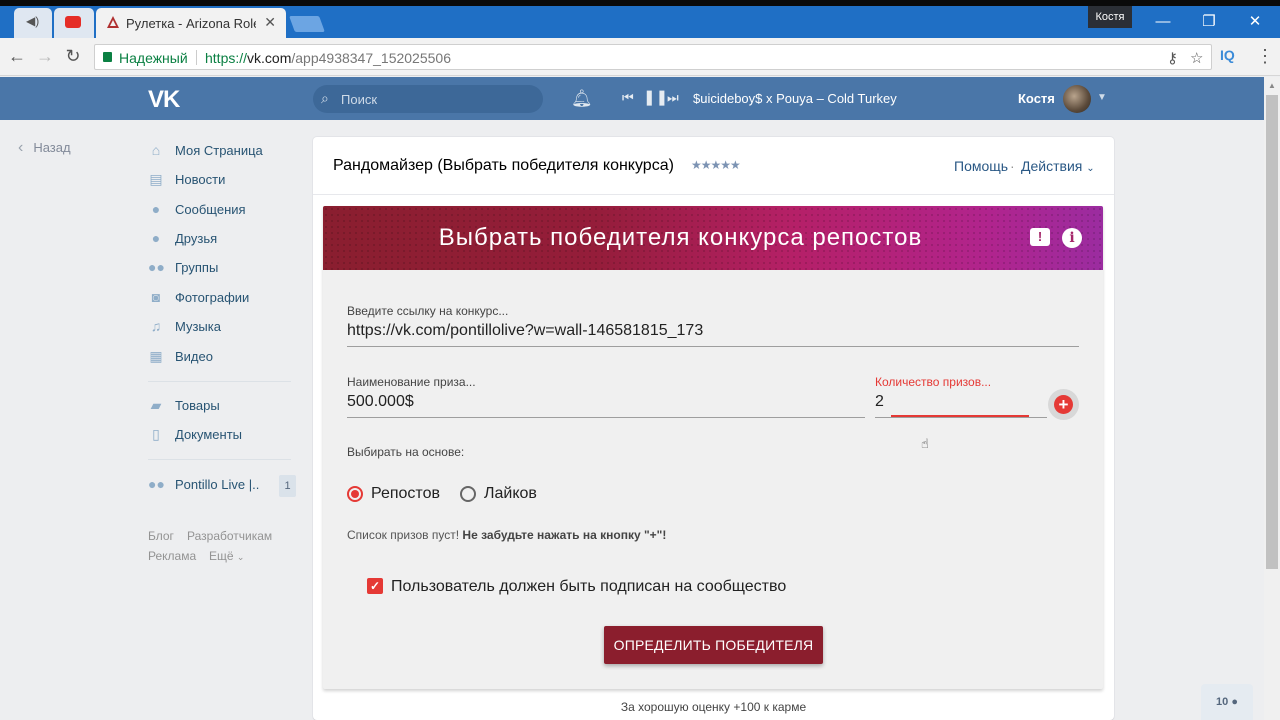  What do you see at coordinates (156, 326) in the screenshot?
I see `music-icon: ♫` at bounding box center [156, 326].